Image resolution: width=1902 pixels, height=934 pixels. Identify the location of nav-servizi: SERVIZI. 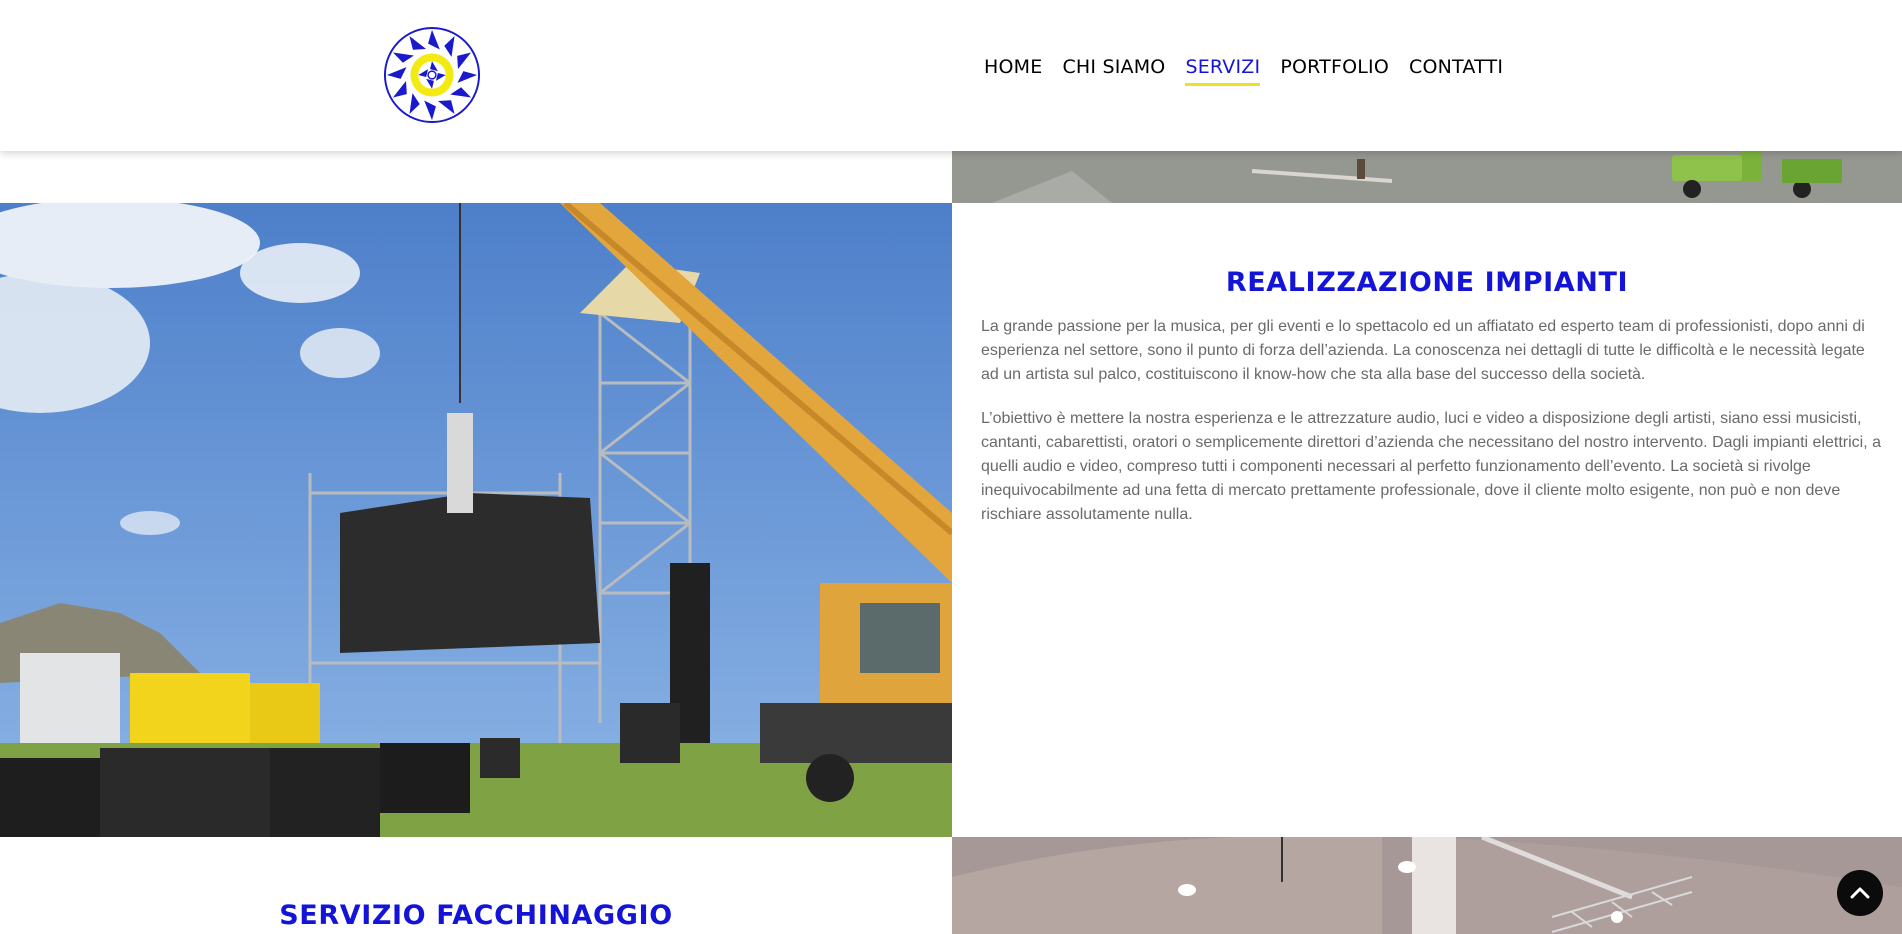
(1223, 71).